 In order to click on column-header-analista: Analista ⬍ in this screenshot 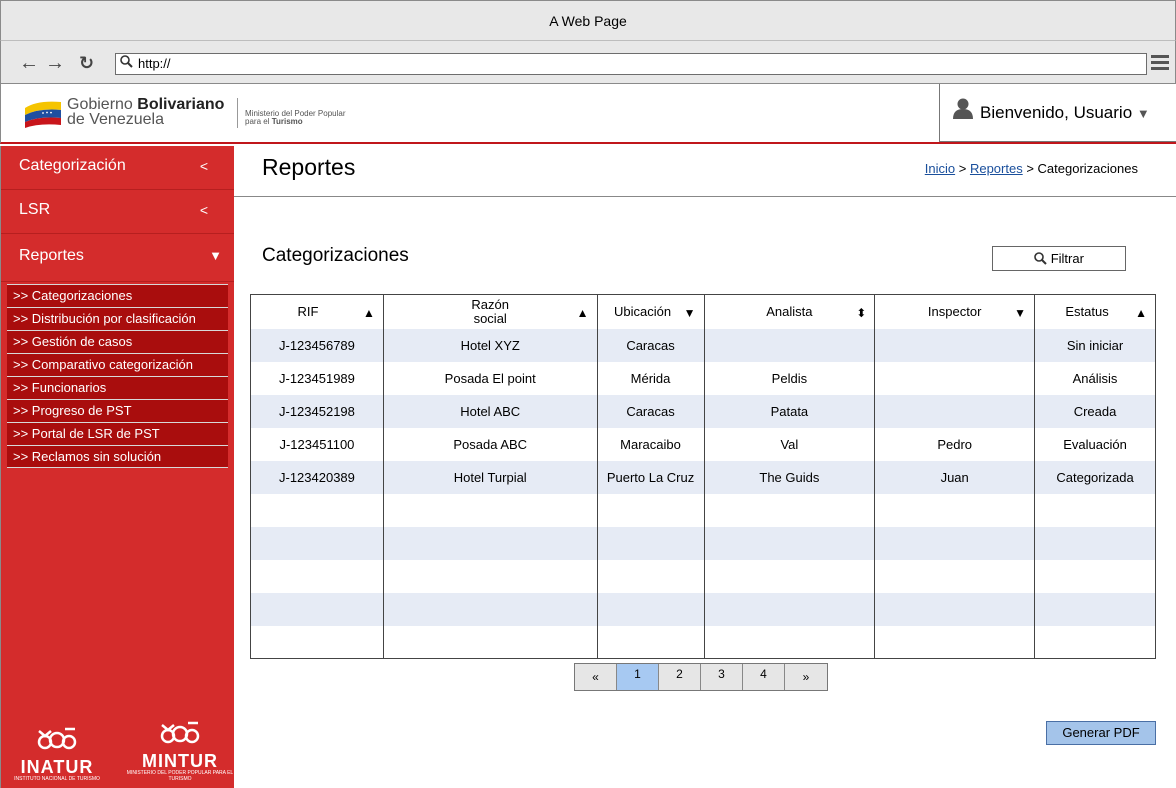, I will do `click(789, 311)`.